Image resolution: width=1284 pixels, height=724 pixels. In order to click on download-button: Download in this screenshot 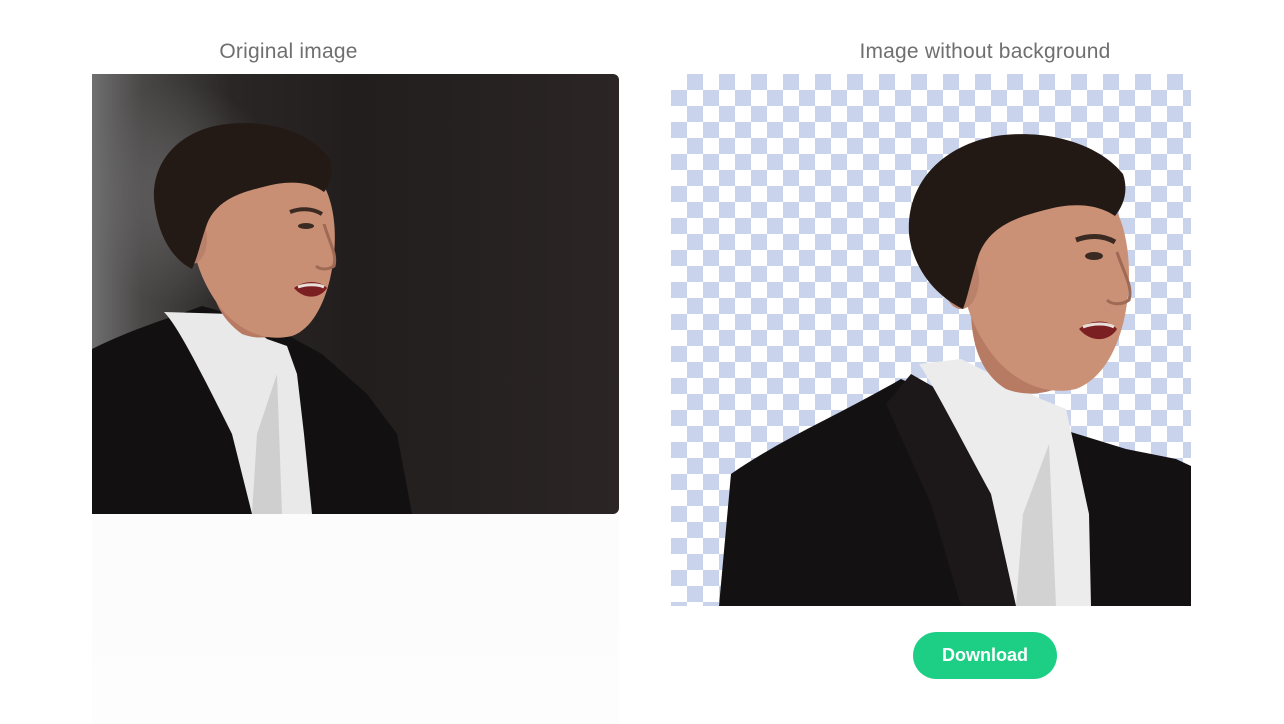, I will do `click(985, 655)`.